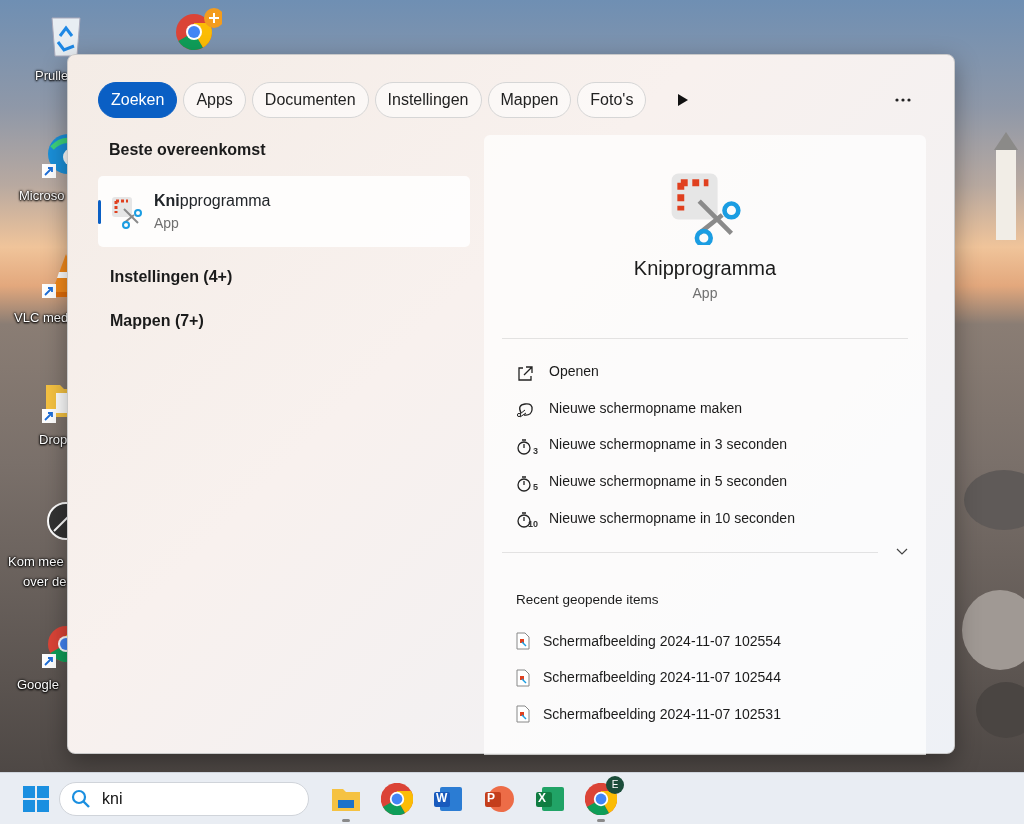 Image resolution: width=1024 pixels, height=824 pixels. I want to click on action-label: Nieuwe schermopname in 10 seconden, so click(672, 518).